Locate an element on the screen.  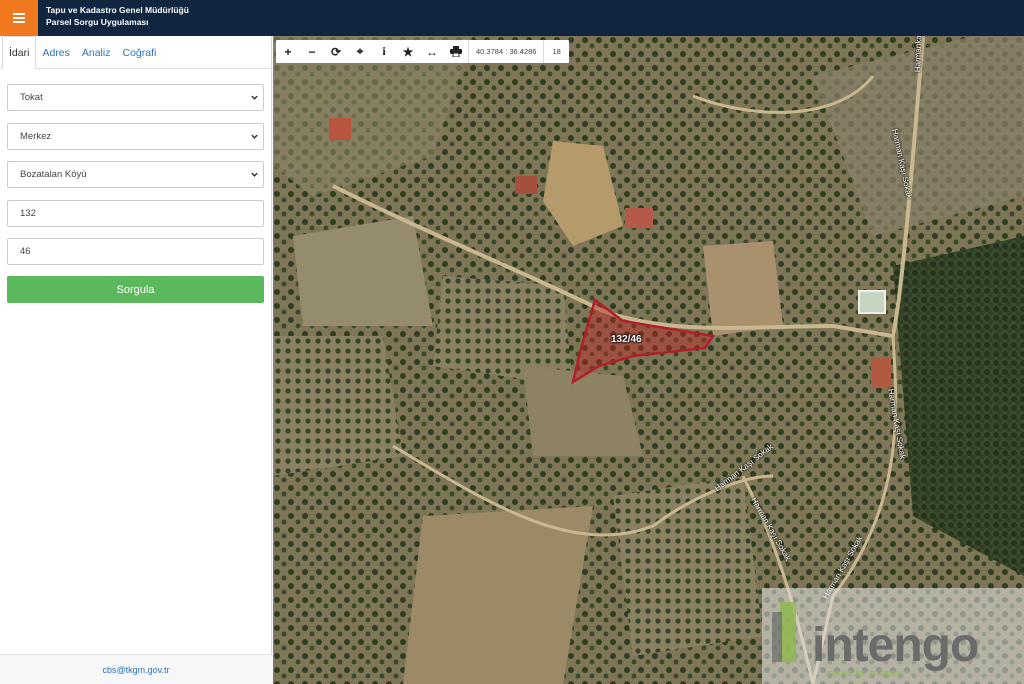
info-icon: i is located at coordinates (384, 51).